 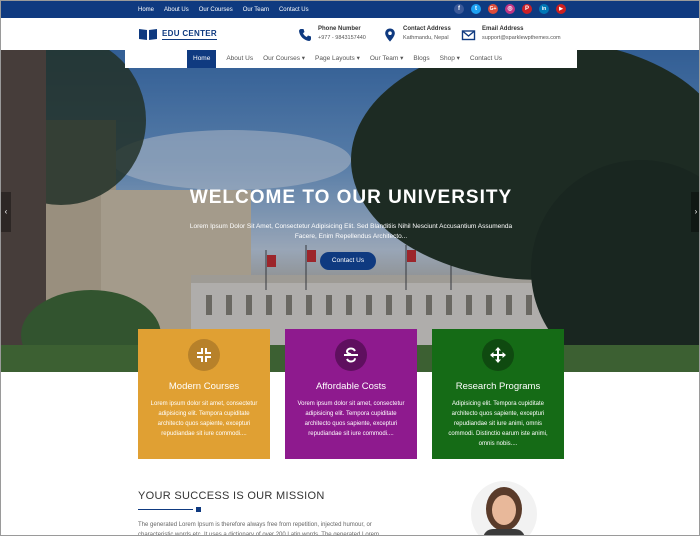 I want to click on envelope-icon, so click(x=468, y=35).